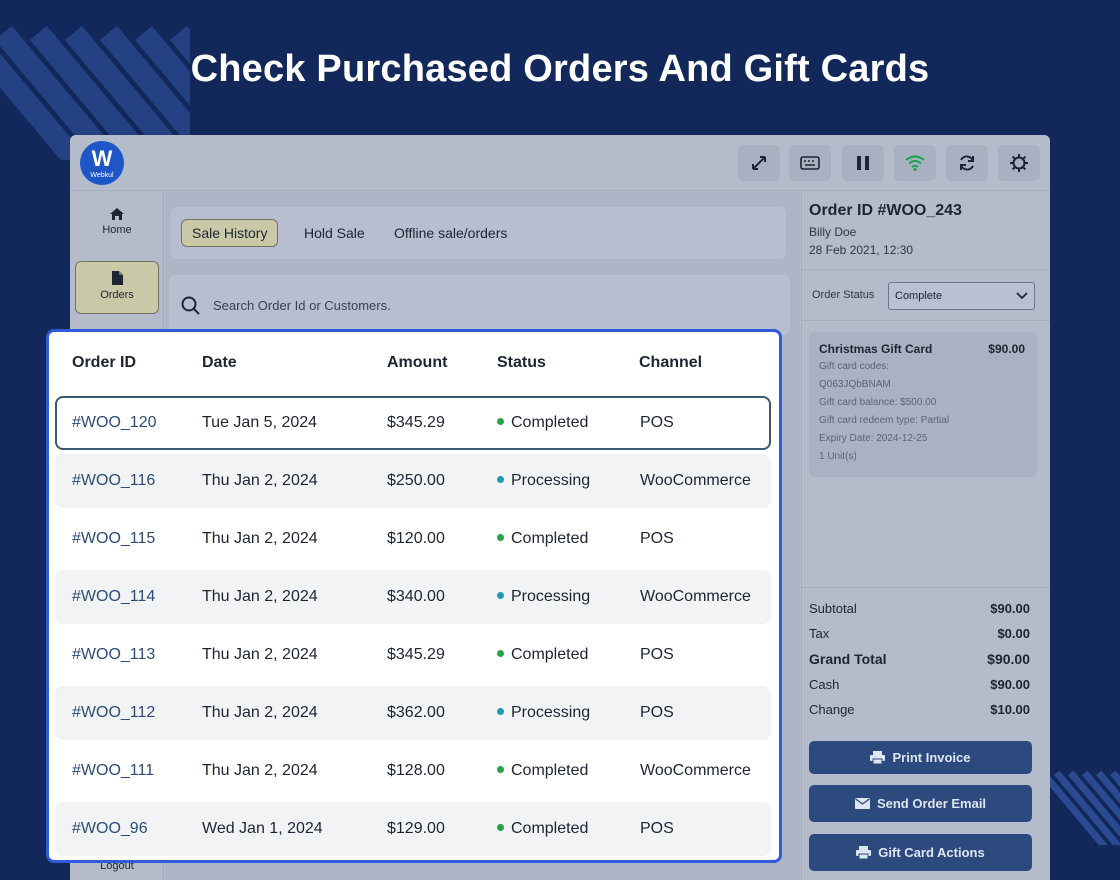  What do you see at coordinates (113, 539) in the screenshot?
I see `order-id-link: #WOO_115` at bounding box center [113, 539].